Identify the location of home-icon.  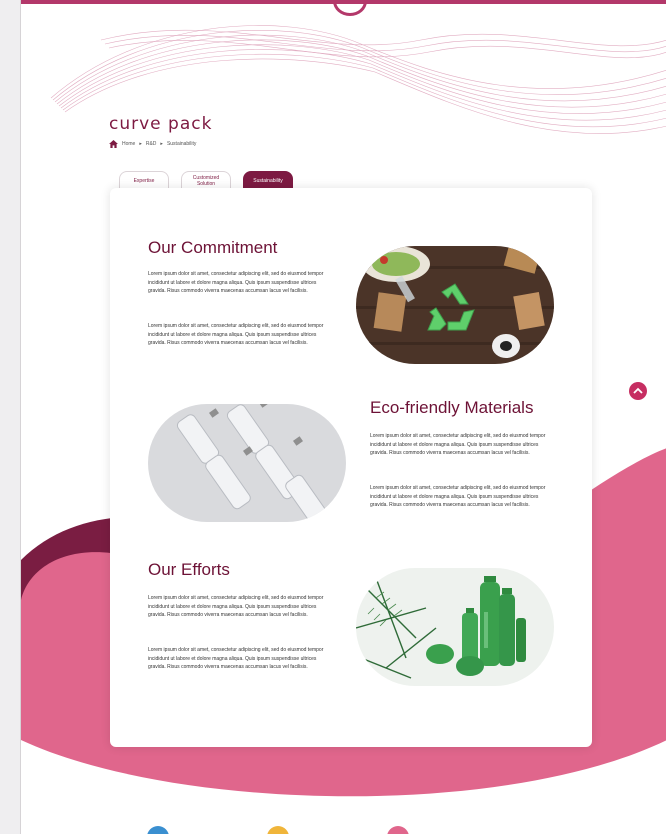
(113, 144).